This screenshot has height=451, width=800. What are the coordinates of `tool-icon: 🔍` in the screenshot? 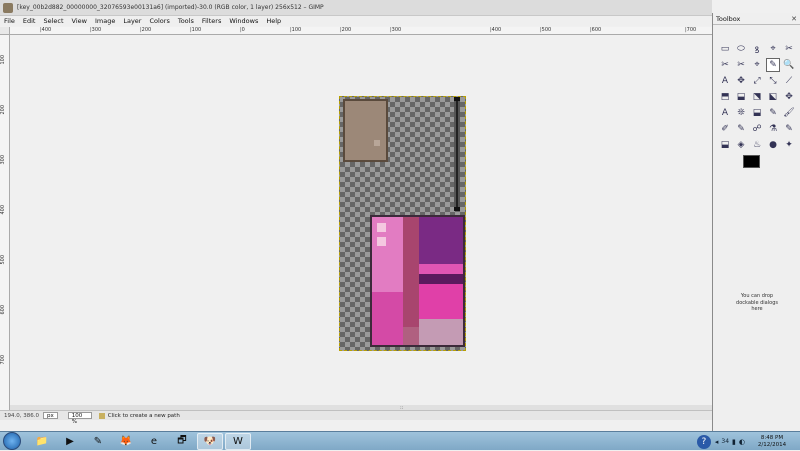 It's located at (789, 65).